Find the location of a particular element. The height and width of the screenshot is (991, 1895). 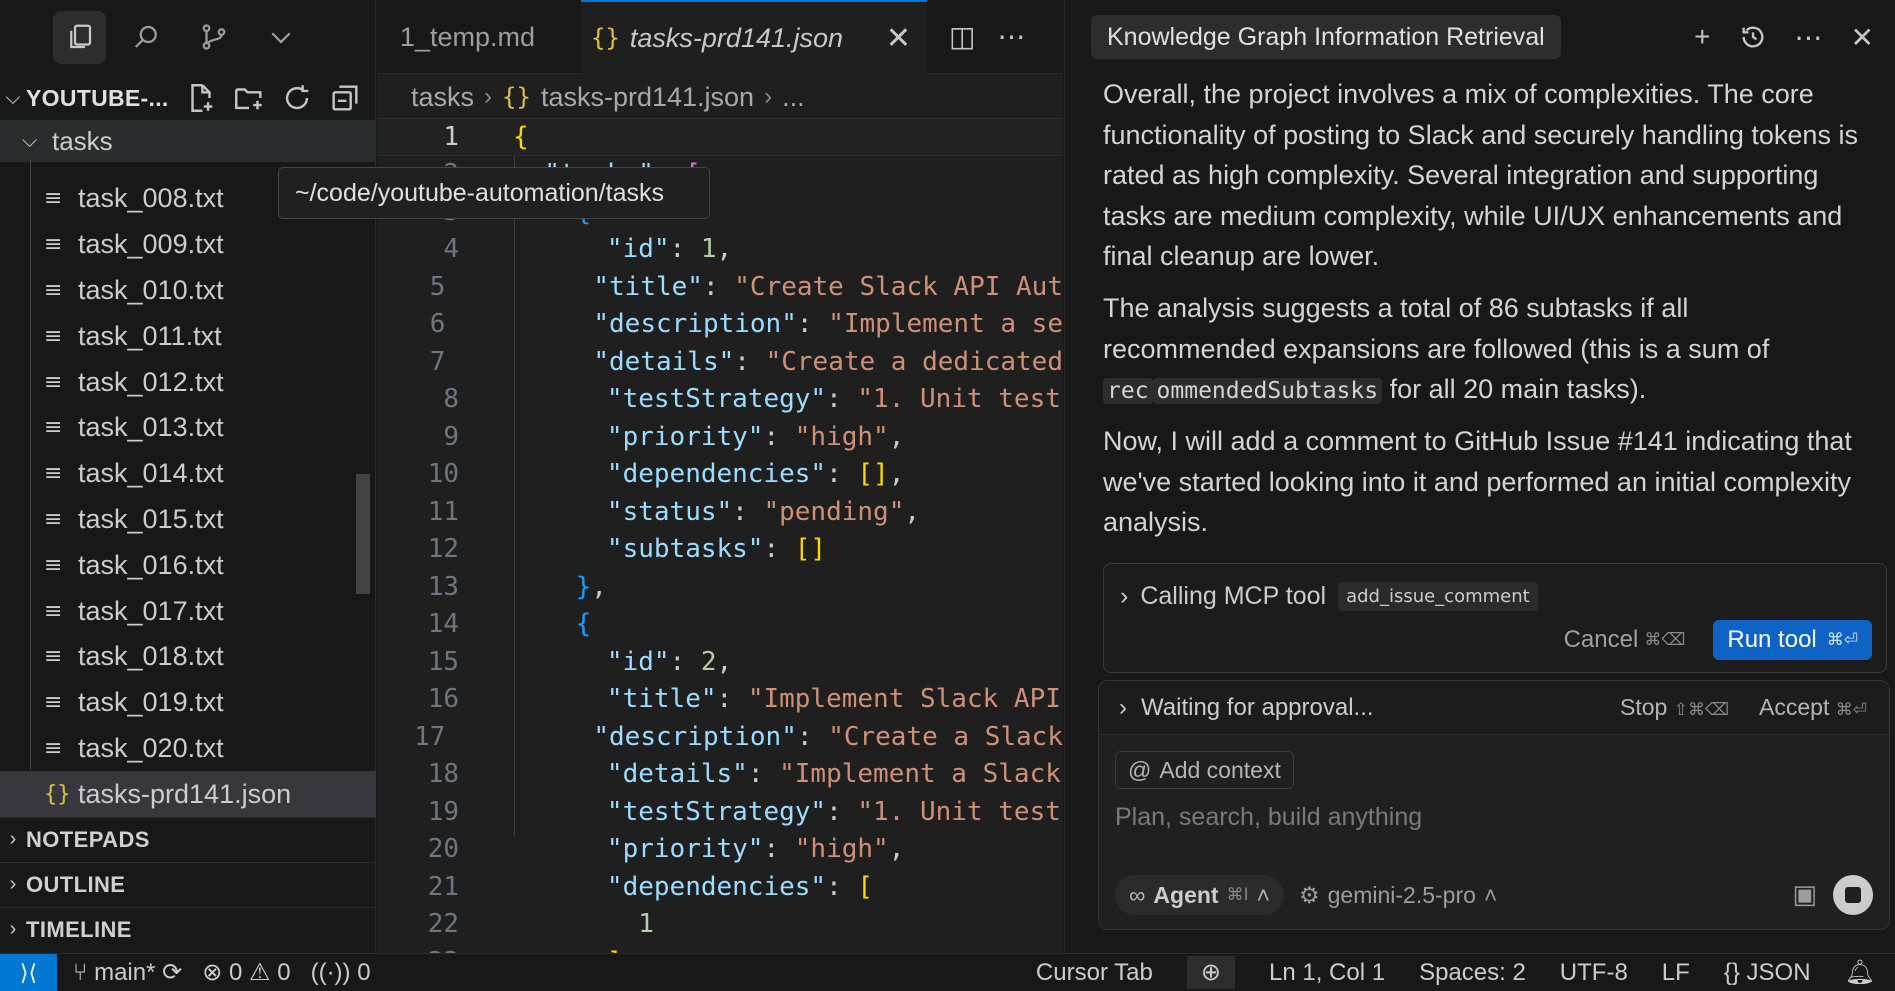

chevron-up-icon: ˄ is located at coordinates (1263, 894).